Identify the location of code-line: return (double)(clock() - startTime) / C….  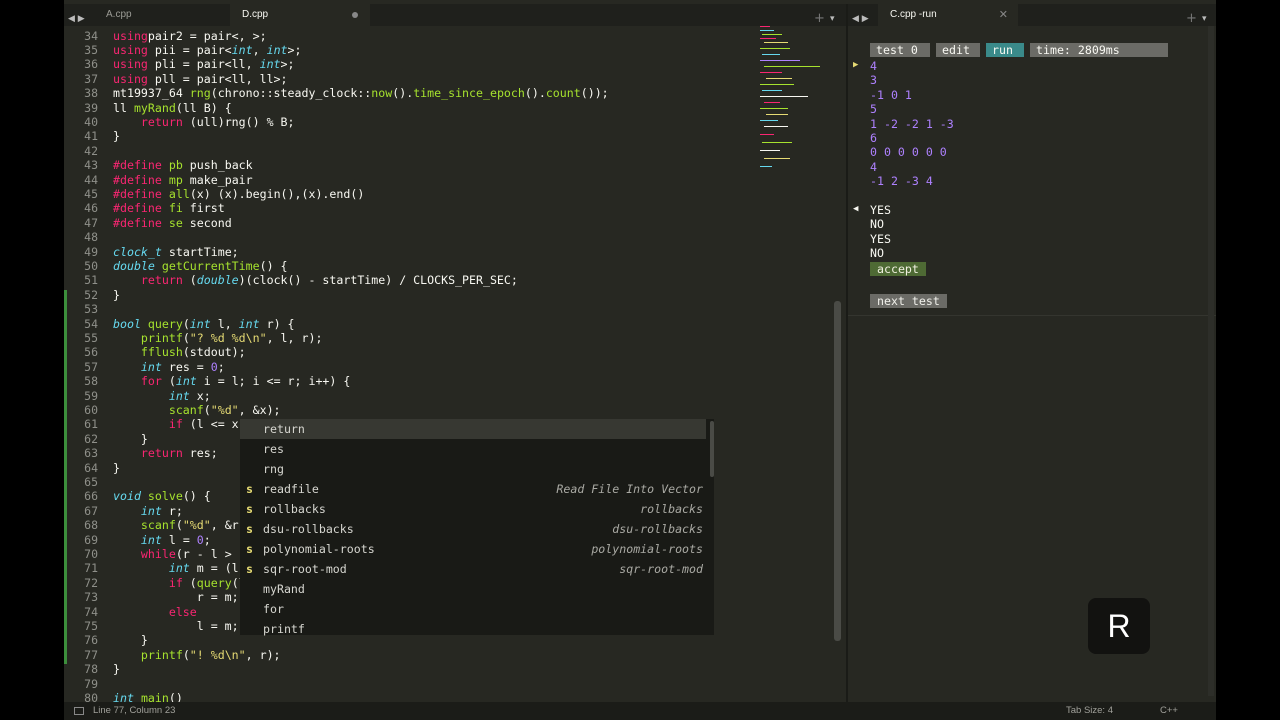
(315, 280).